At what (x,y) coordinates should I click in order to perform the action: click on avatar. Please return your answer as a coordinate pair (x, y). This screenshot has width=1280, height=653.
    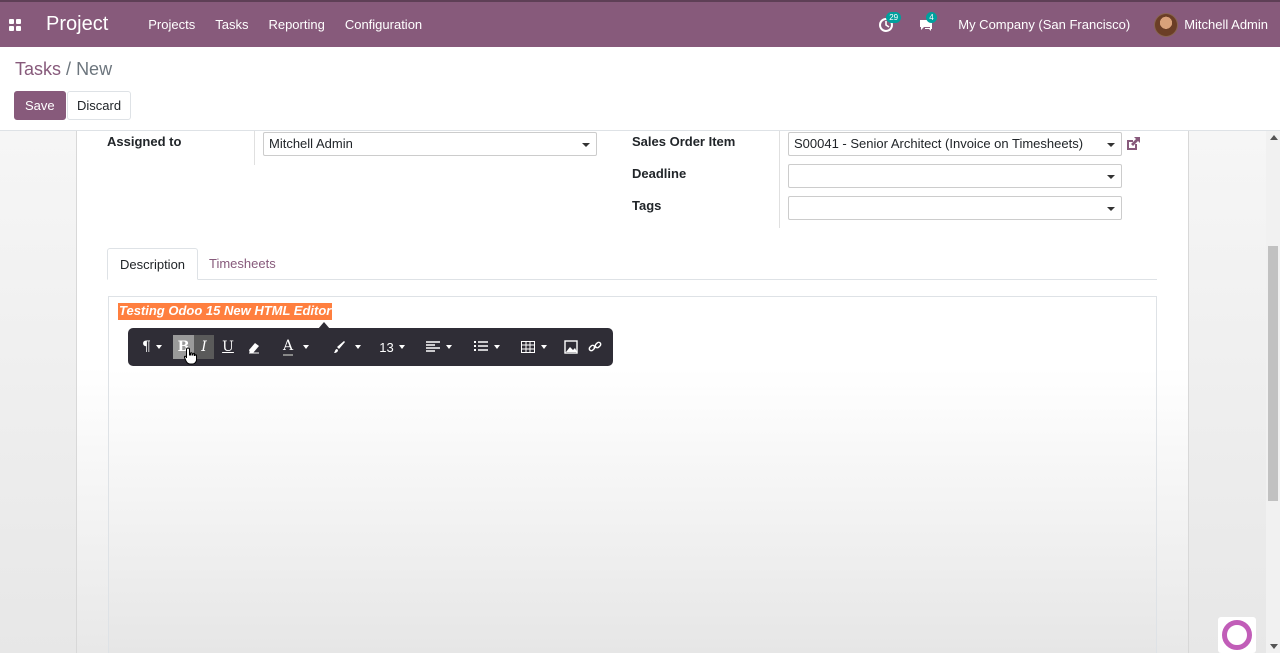
    Looking at the image, I should click on (1166, 24).